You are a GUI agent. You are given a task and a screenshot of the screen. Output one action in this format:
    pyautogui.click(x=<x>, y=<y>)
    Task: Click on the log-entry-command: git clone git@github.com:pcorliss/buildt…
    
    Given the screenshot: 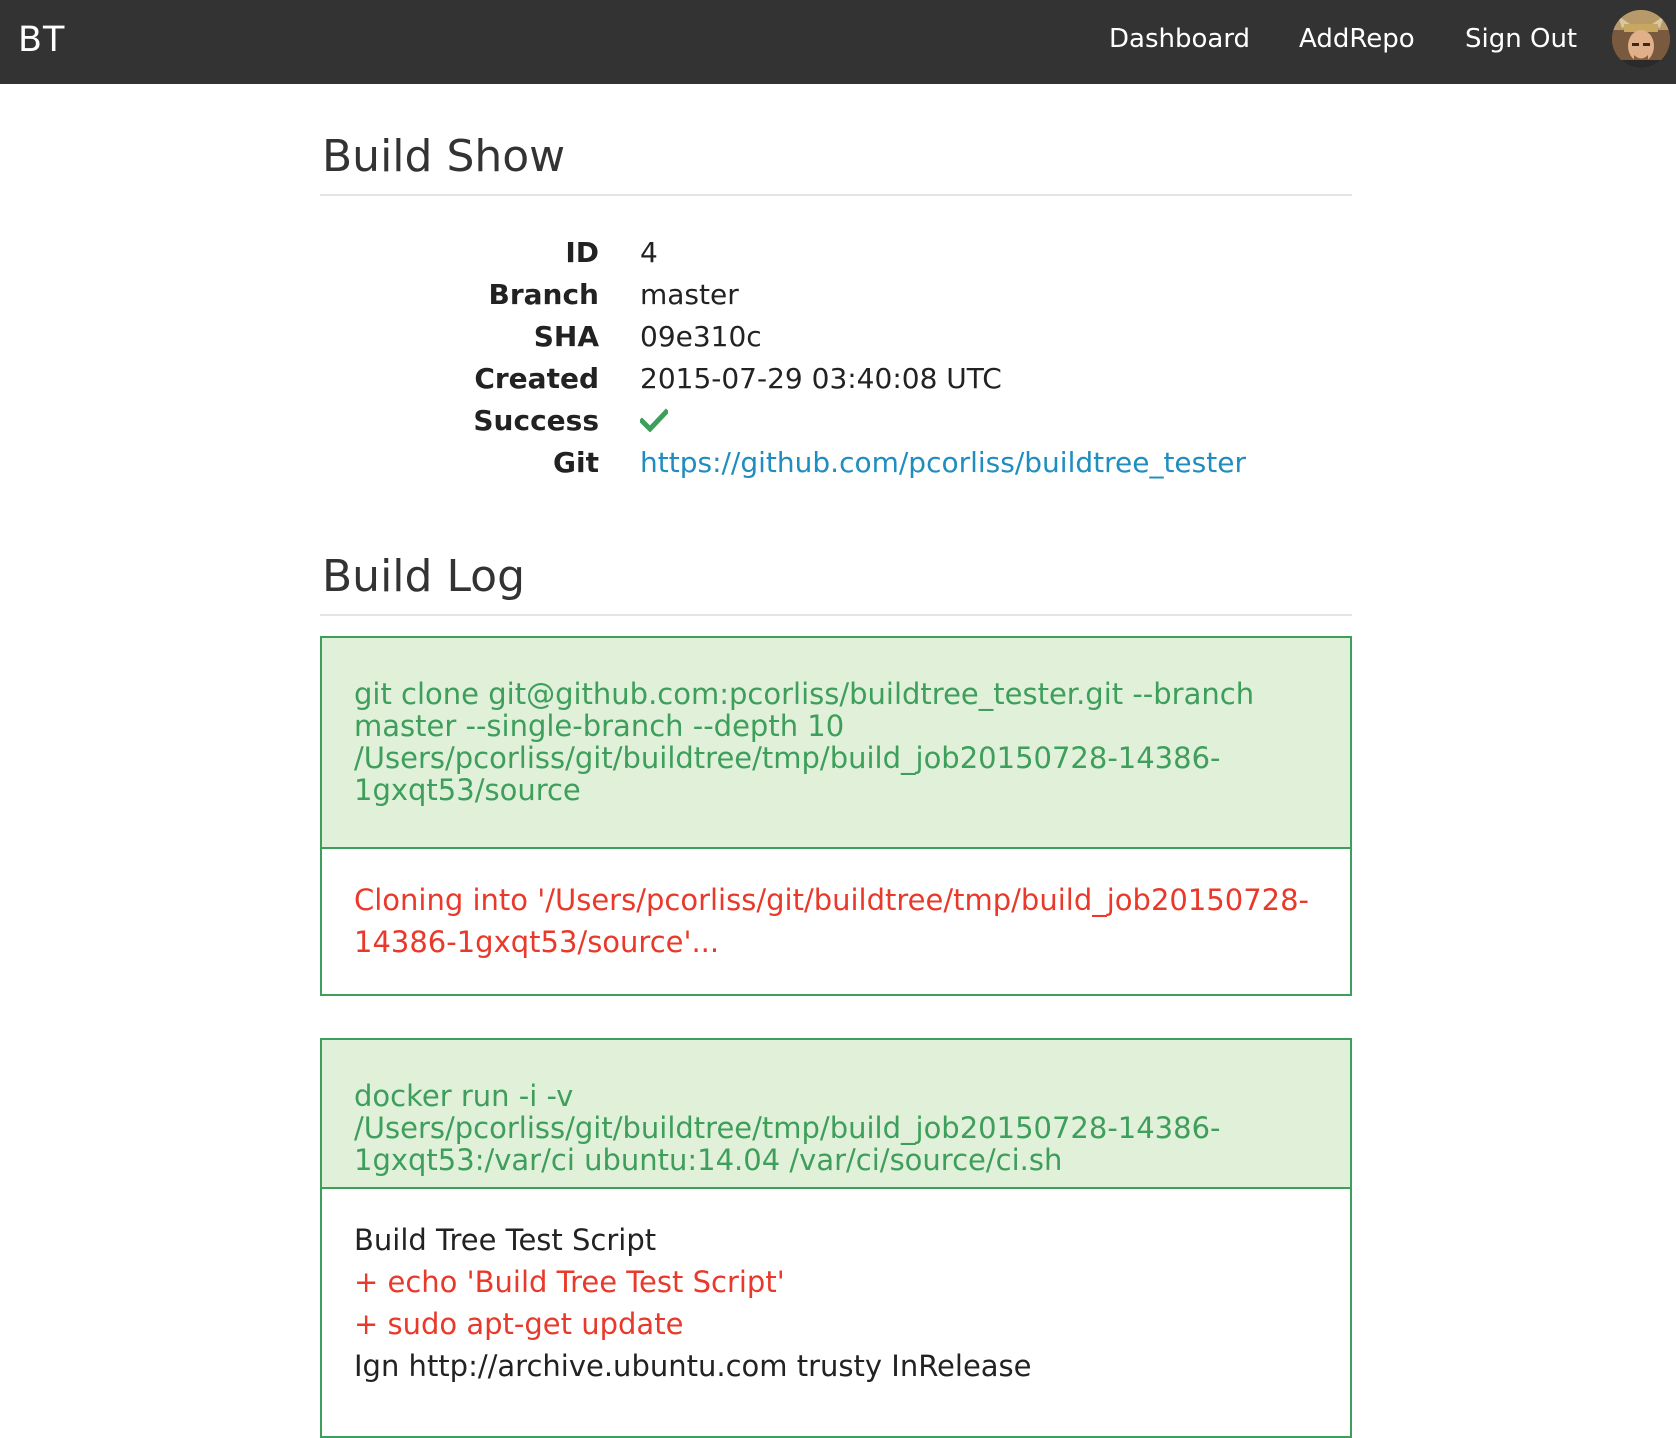 What is the action you would take?
    pyautogui.click(x=836, y=743)
    